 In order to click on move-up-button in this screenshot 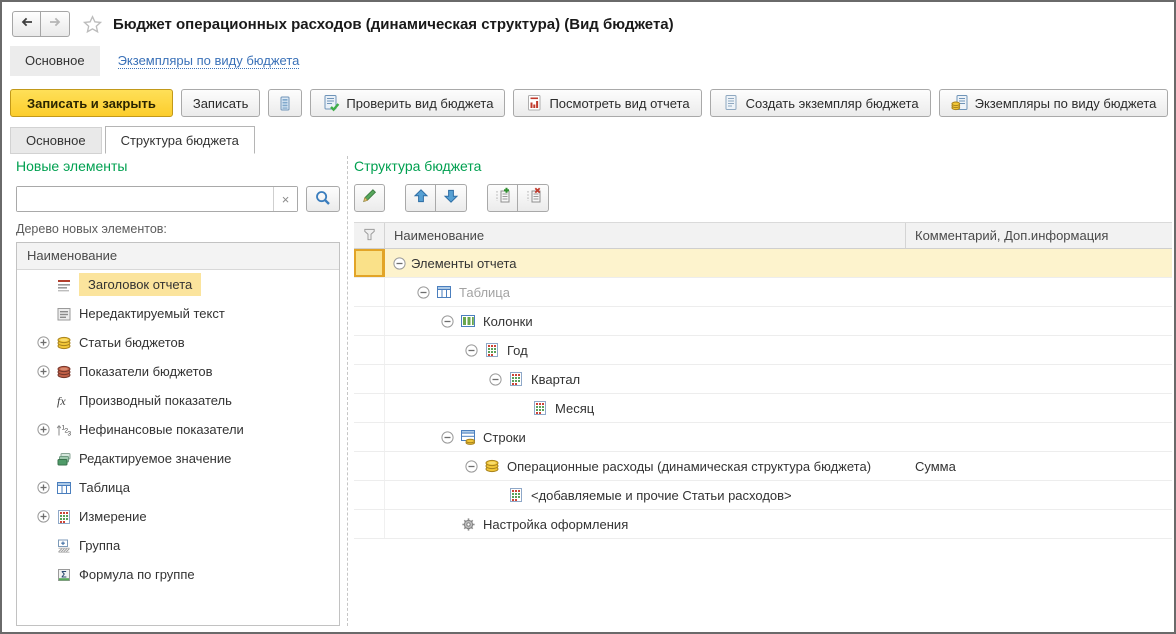, I will do `click(420, 198)`.